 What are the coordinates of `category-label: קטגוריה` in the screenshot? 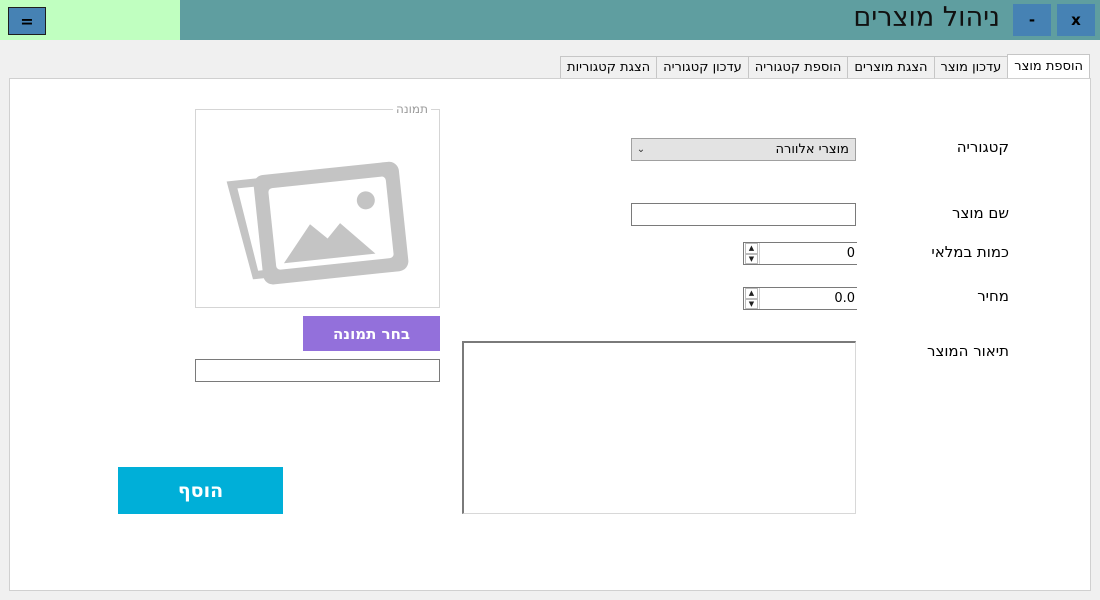 It's located at (982, 147).